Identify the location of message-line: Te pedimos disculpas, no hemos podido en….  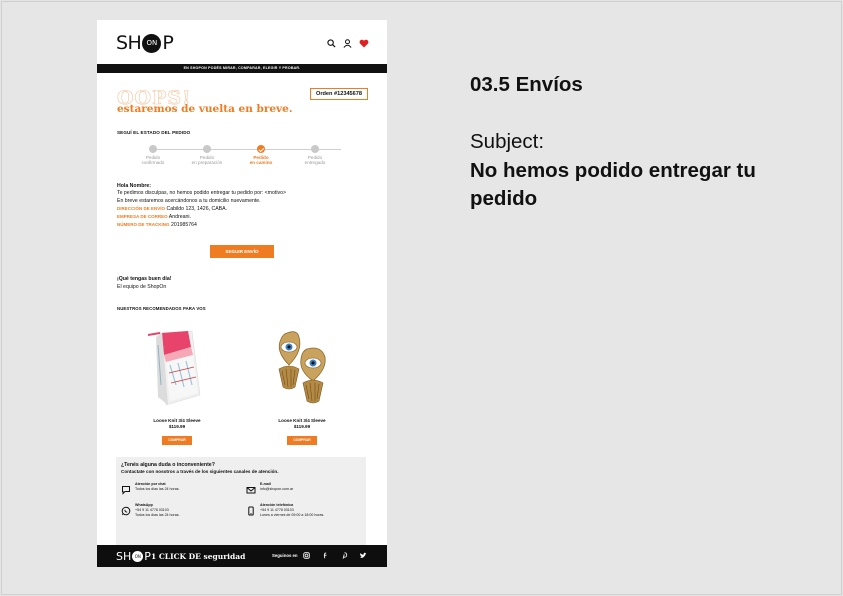
(201, 193).